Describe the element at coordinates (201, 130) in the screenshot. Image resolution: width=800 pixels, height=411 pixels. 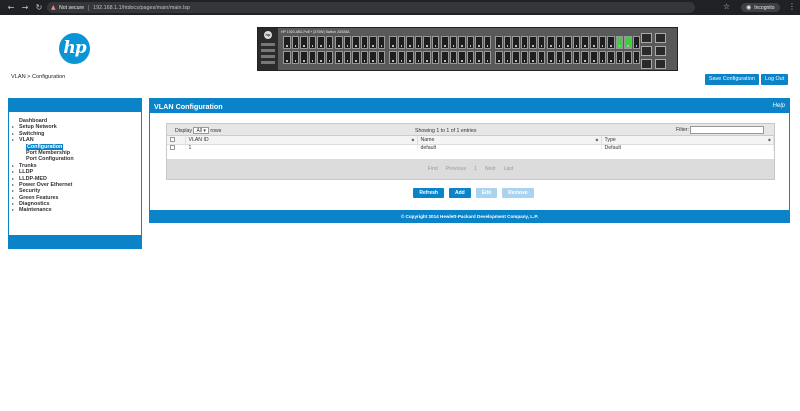
I see `display-rows-select: All ▾` at that location.